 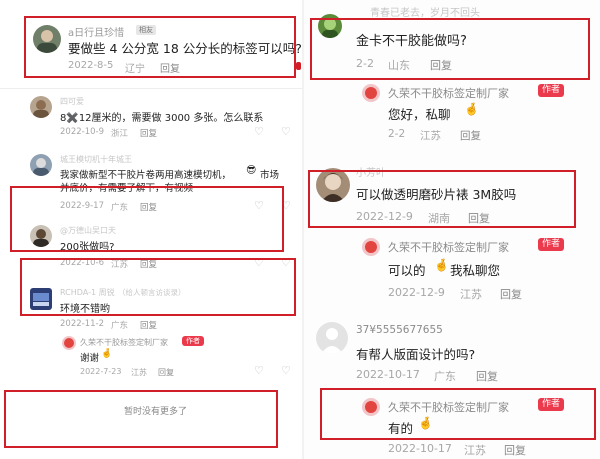 What do you see at coordinates (101, 371) in the screenshot?
I see `comment-date: 2022-7-23` at bounding box center [101, 371].